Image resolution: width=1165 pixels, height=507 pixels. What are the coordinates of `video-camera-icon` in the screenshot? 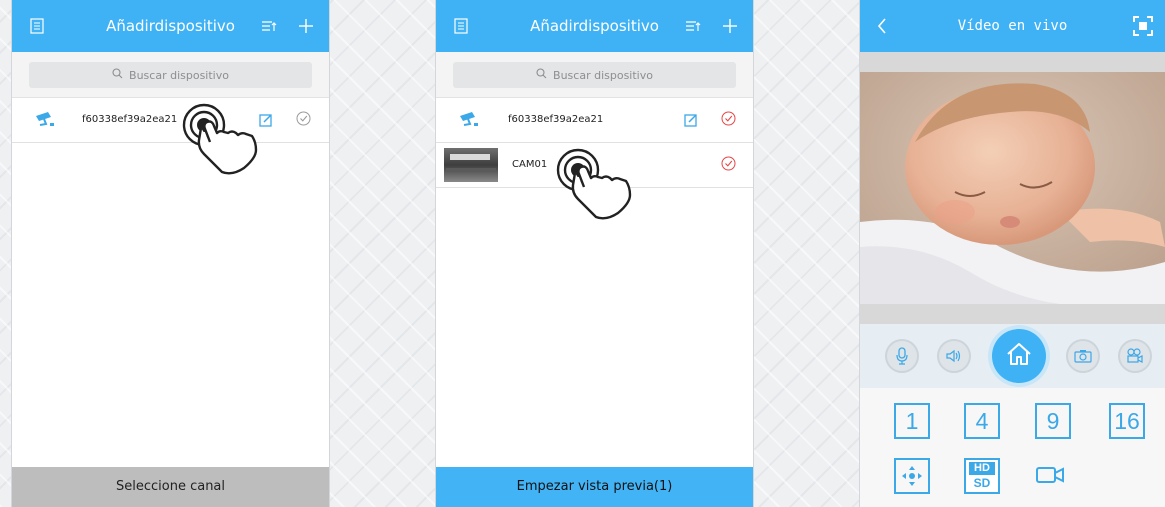 It's located at (1050, 475).